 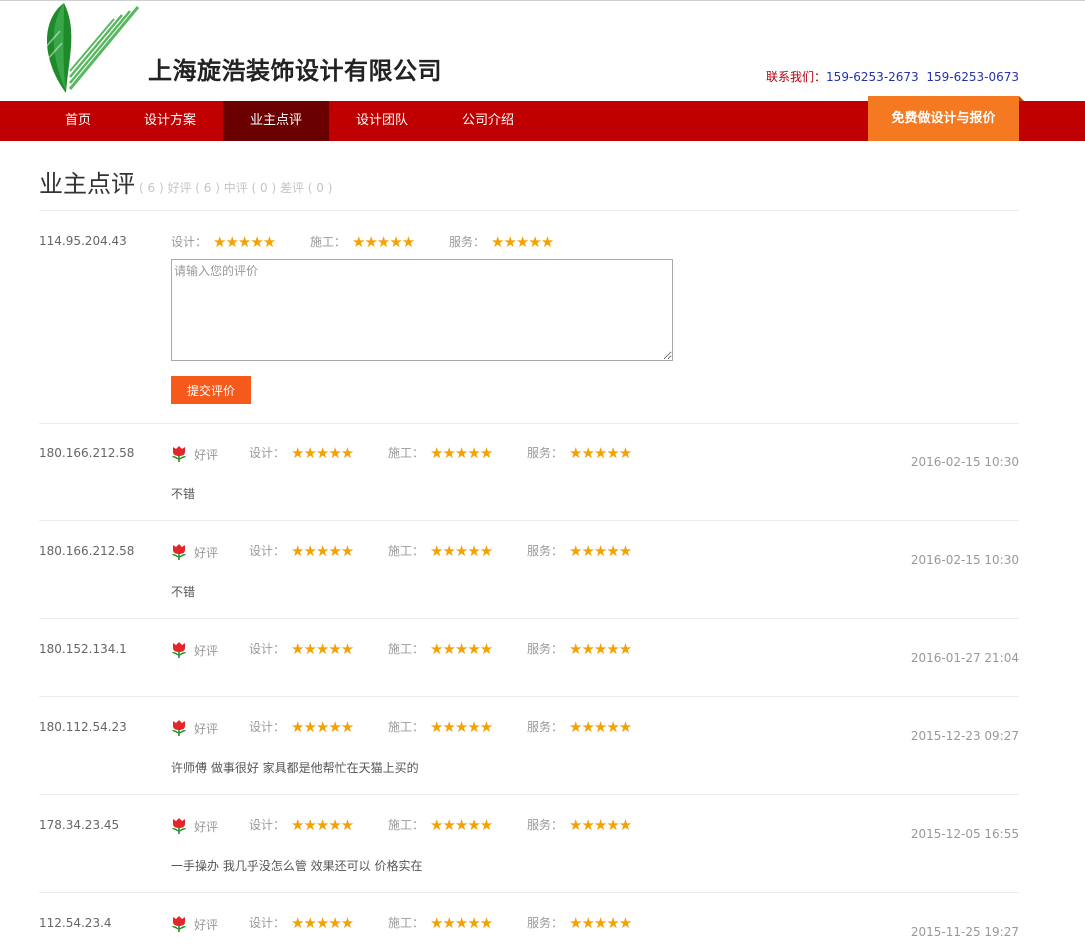 What do you see at coordinates (75, 923) in the screenshot?
I see `reviewer-ip: 112.54.23.4` at bounding box center [75, 923].